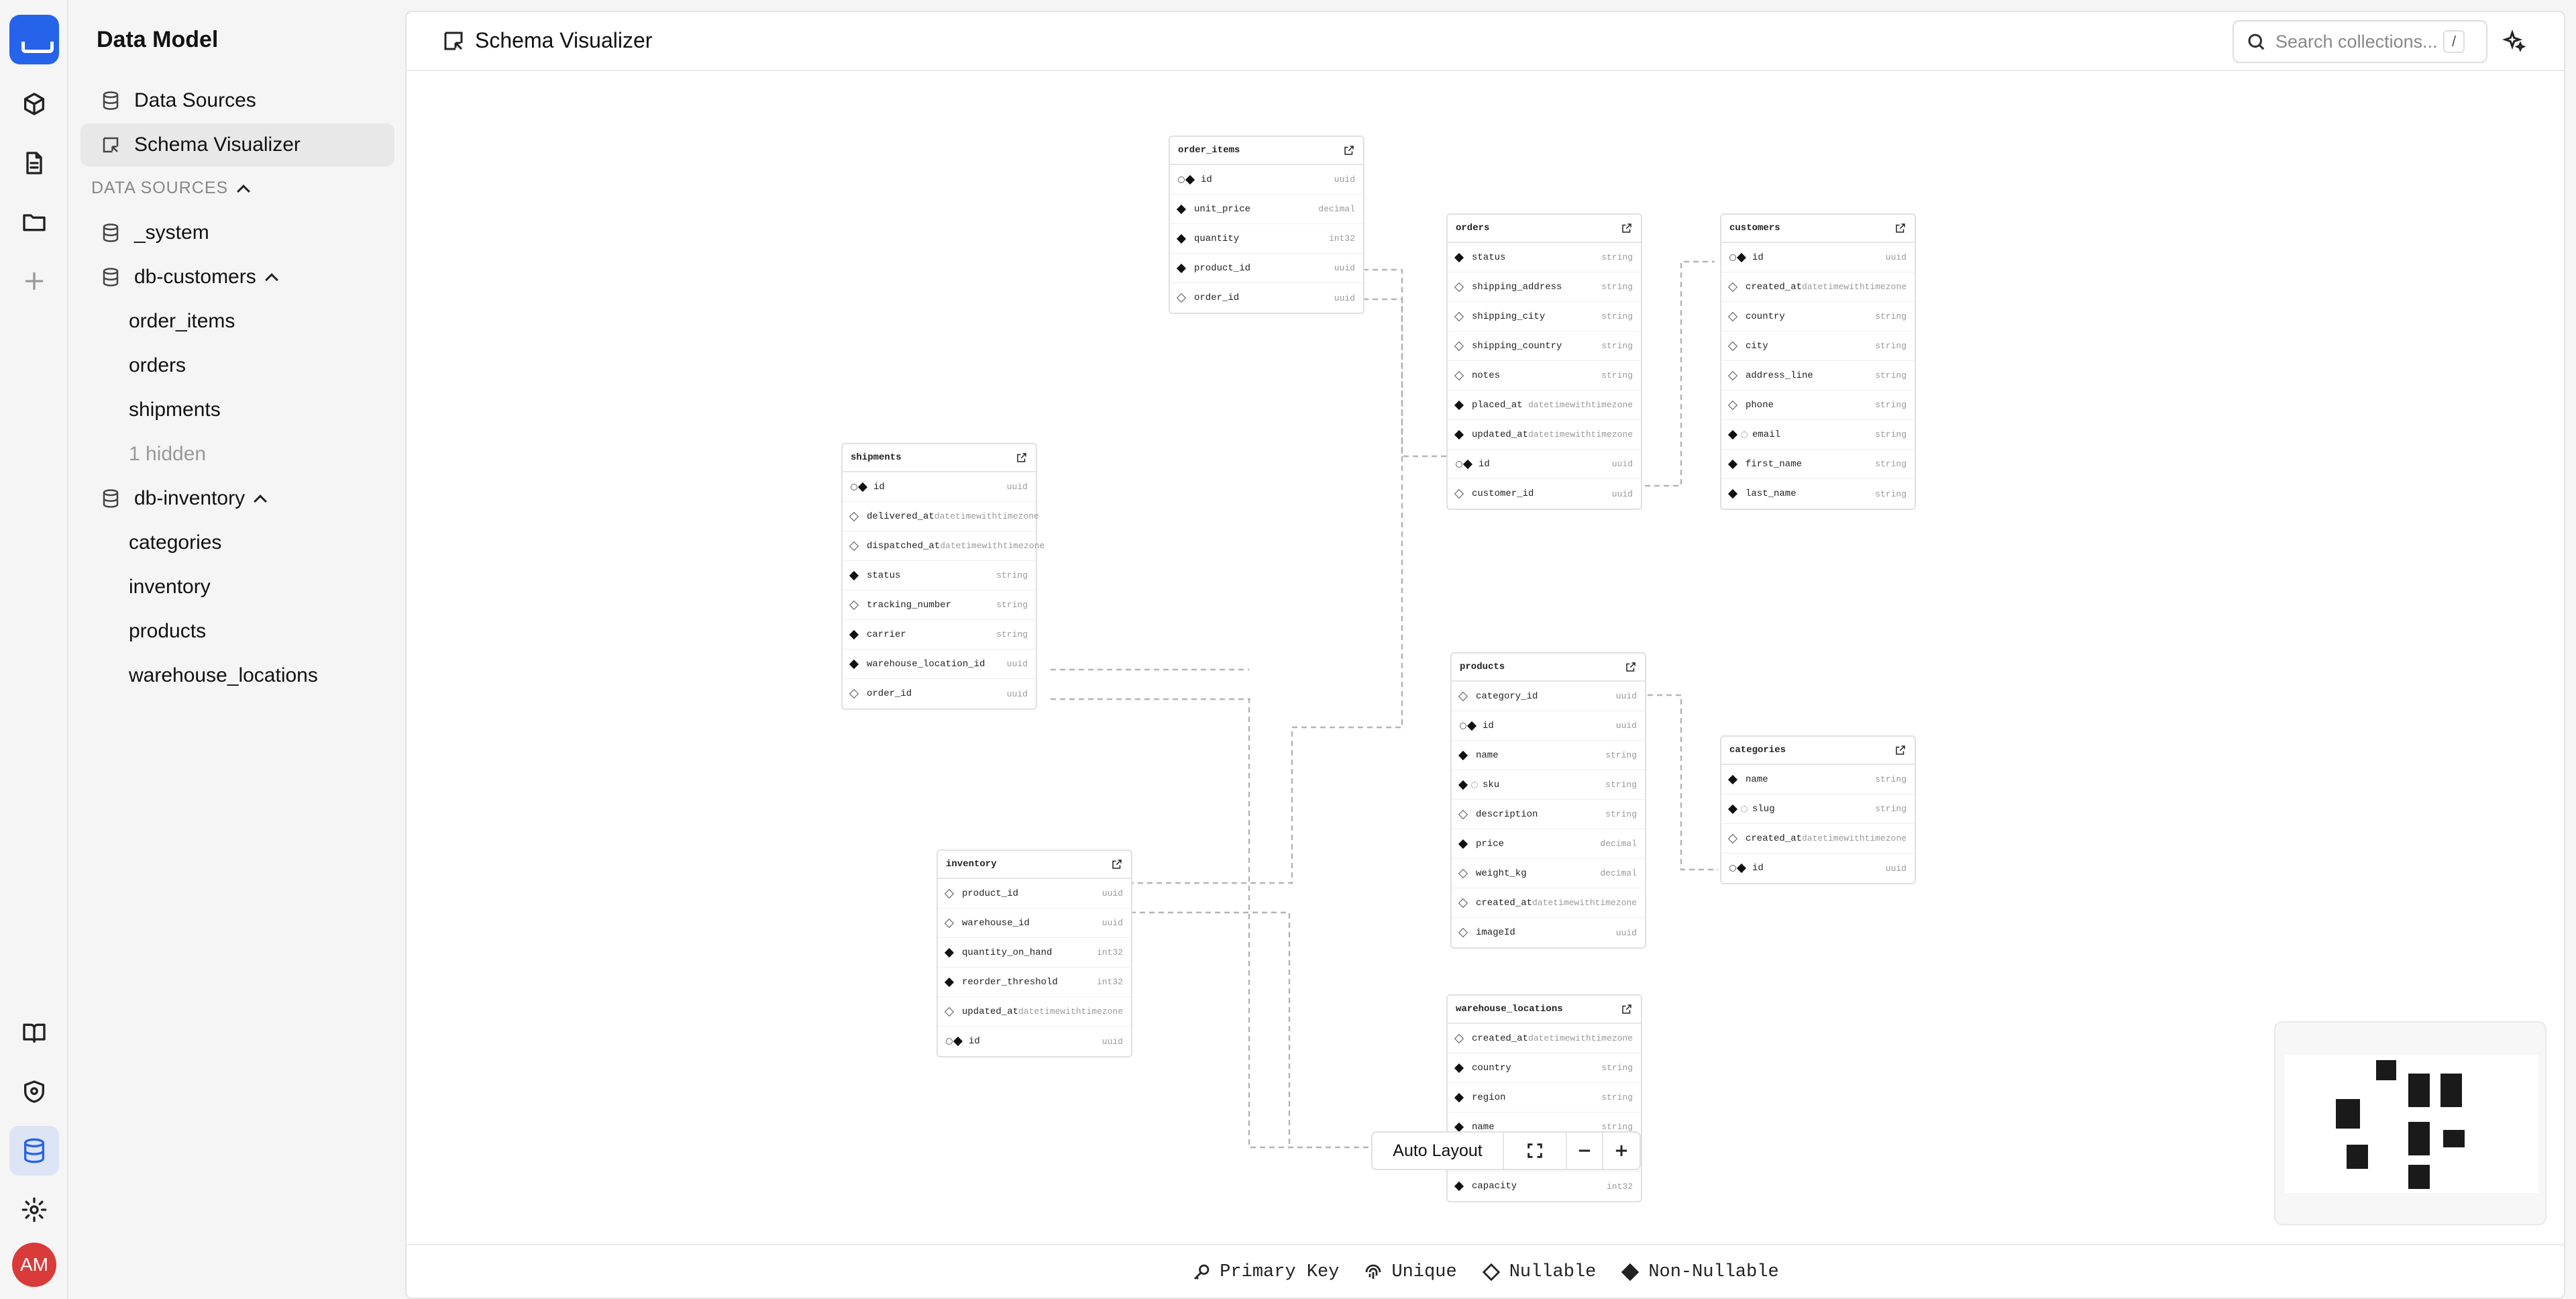 The image size is (2576, 1299). Describe the element at coordinates (2410, 1123) in the screenshot. I see `minimap` at that location.